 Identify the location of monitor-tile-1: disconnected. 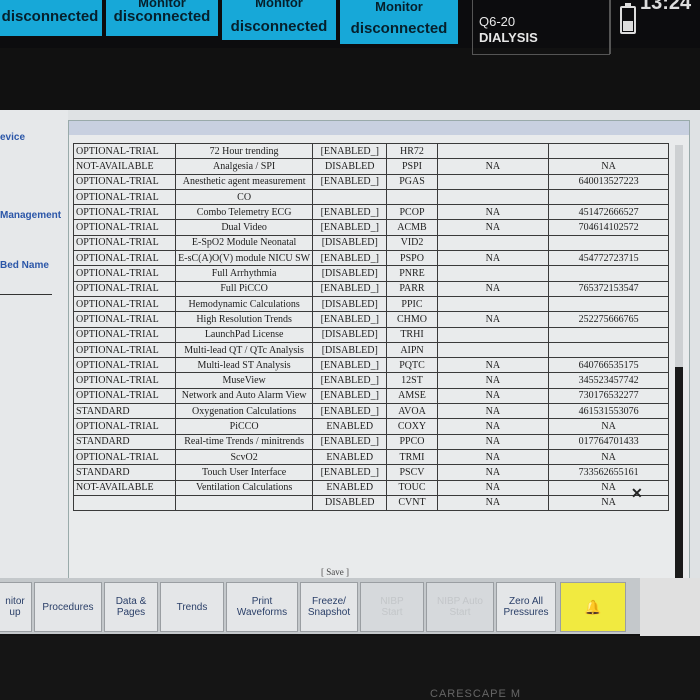
(51, 18).